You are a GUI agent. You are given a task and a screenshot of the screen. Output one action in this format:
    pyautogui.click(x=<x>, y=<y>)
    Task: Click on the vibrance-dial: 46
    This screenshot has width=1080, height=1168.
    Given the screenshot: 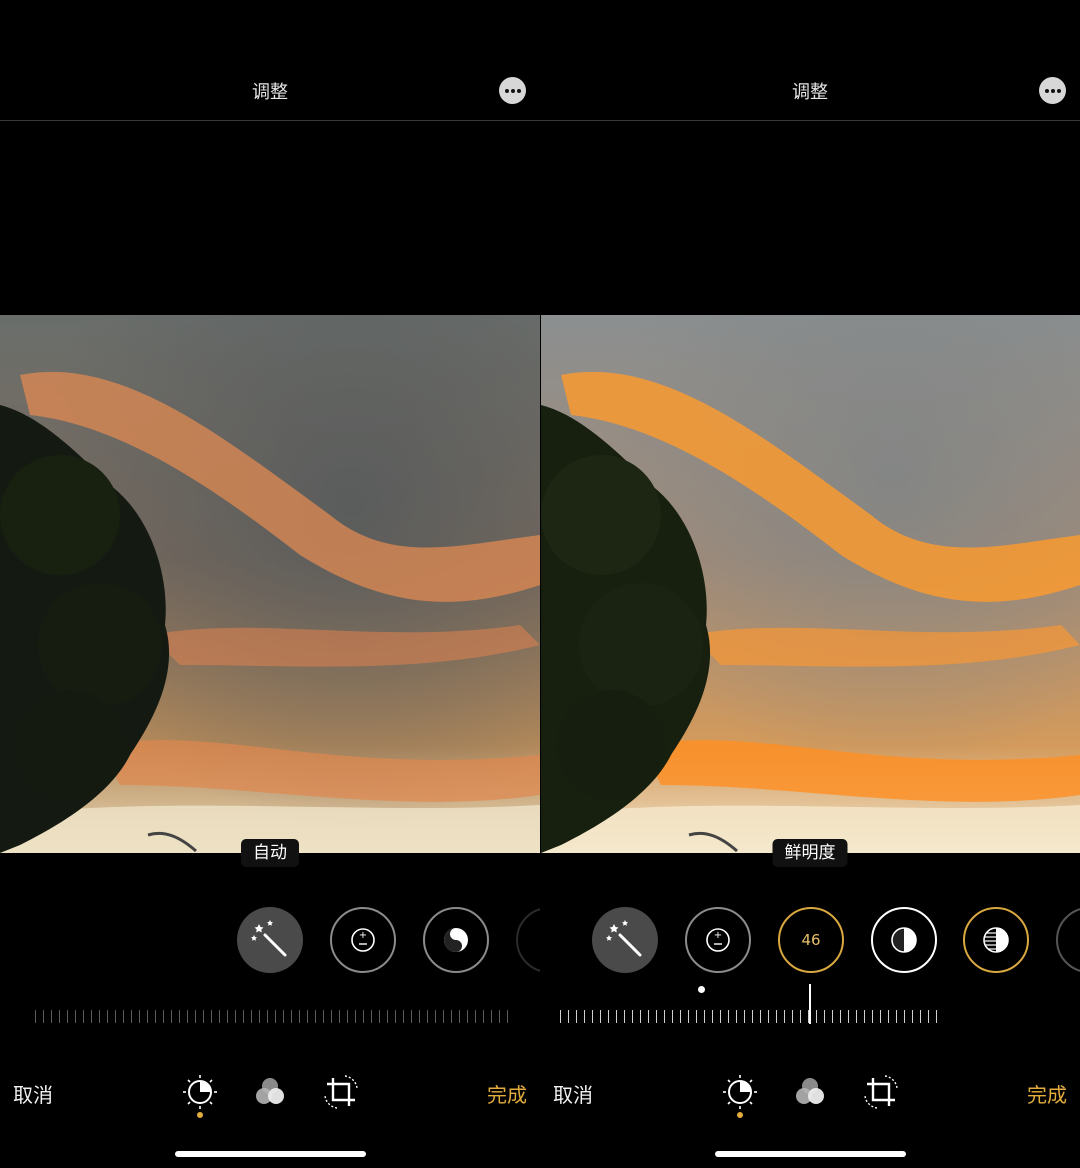 What is the action you would take?
    pyautogui.click(x=811, y=940)
    